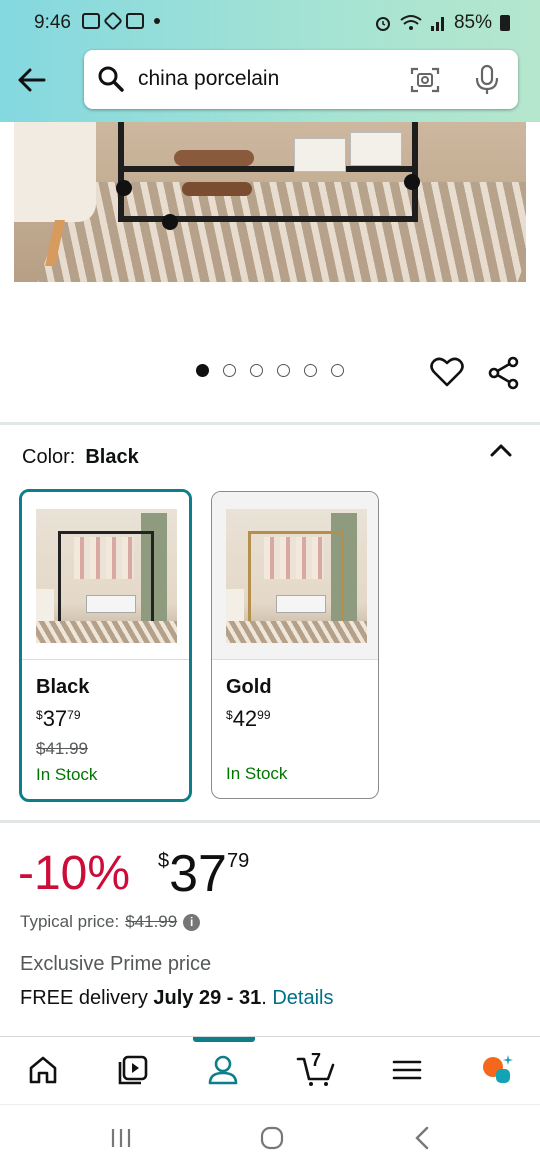  Describe the element at coordinates (302, 998) in the screenshot. I see `details-link: Details` at that location.